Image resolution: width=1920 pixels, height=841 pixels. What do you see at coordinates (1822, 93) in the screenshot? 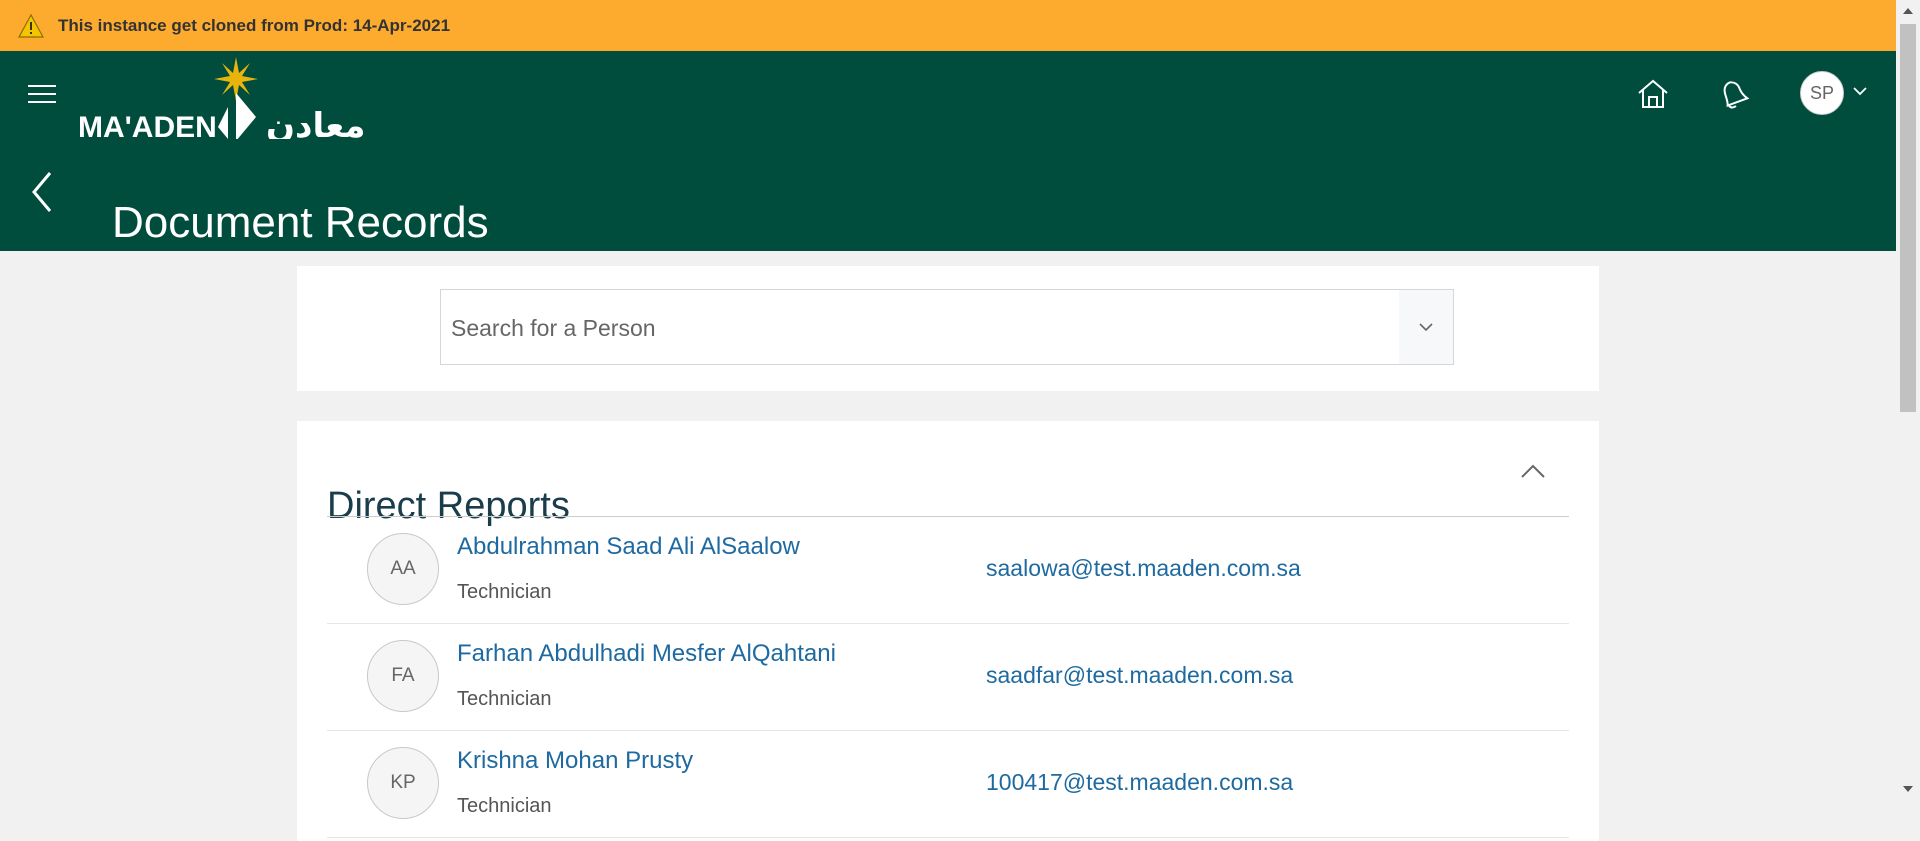
I see `user-avatar: SP` at bounding box center [1822, 93].